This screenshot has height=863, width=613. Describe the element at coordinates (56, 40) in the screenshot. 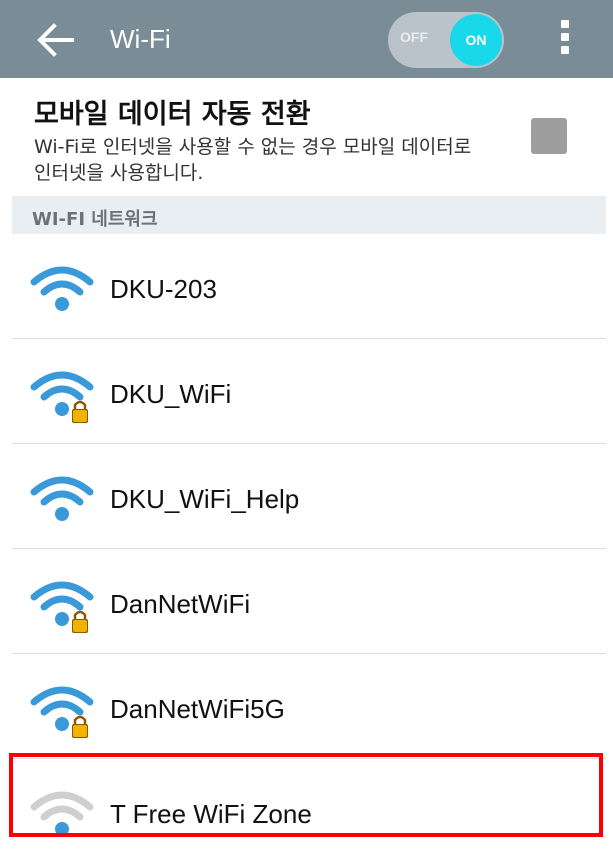

I see `back-arrow-icon` at that location.